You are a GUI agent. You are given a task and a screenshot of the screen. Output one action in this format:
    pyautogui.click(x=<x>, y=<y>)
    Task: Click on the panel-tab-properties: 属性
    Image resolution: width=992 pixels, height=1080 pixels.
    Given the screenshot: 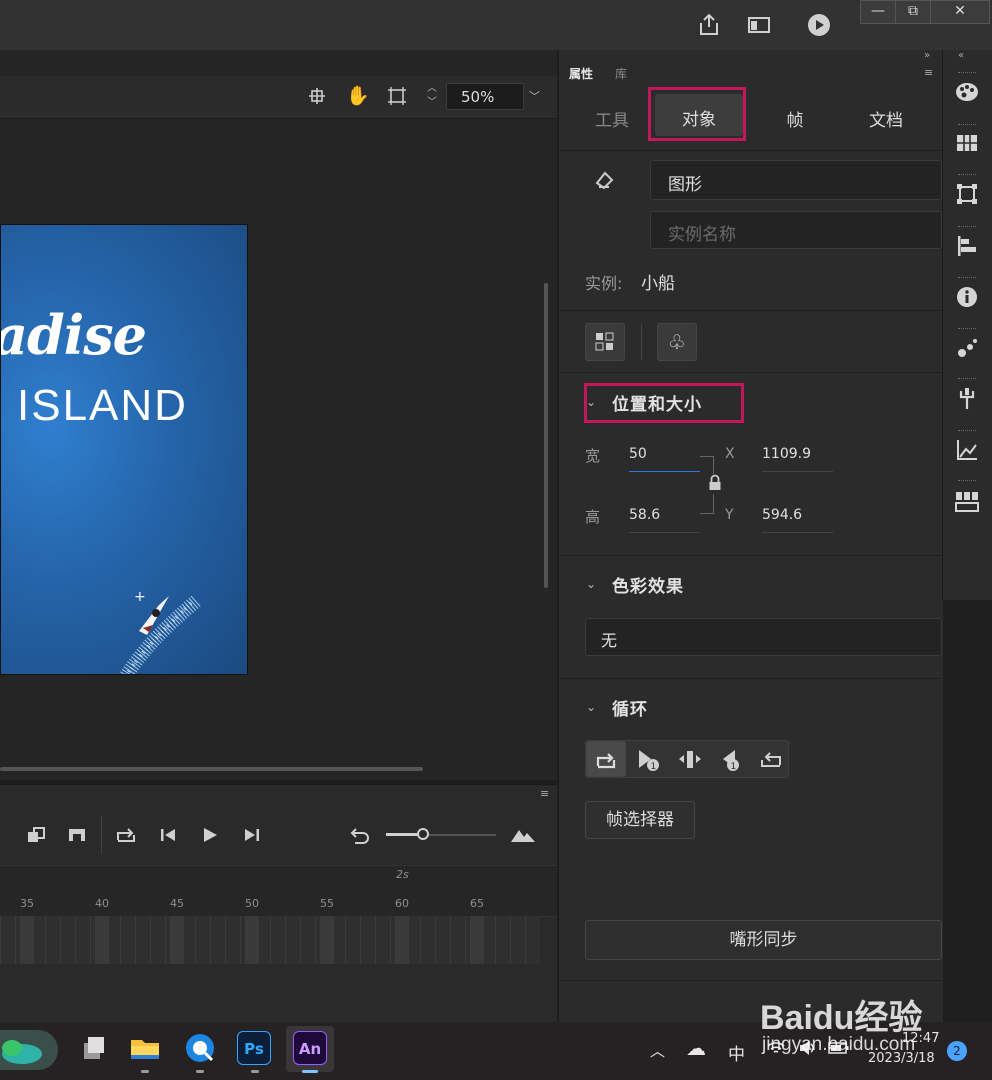 What is the action you would take?
    pyautogui.click(x=581, y=73)
    